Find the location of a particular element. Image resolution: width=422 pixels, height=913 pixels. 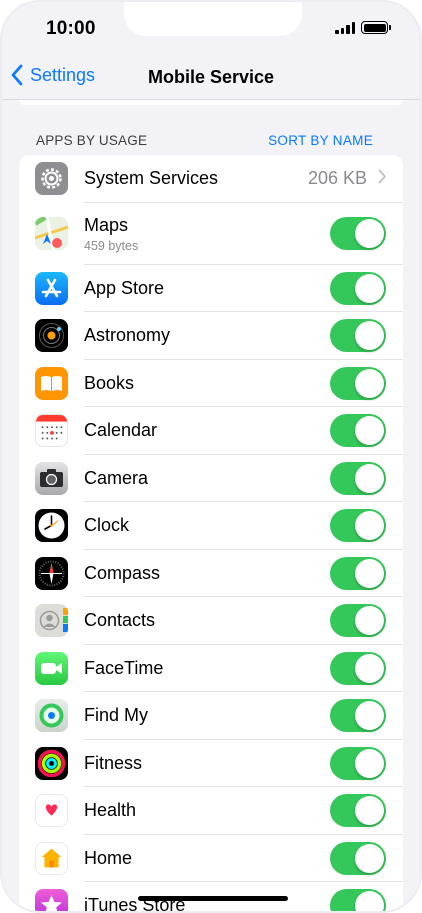

previous-section-card is located at coordinates (211, 102).